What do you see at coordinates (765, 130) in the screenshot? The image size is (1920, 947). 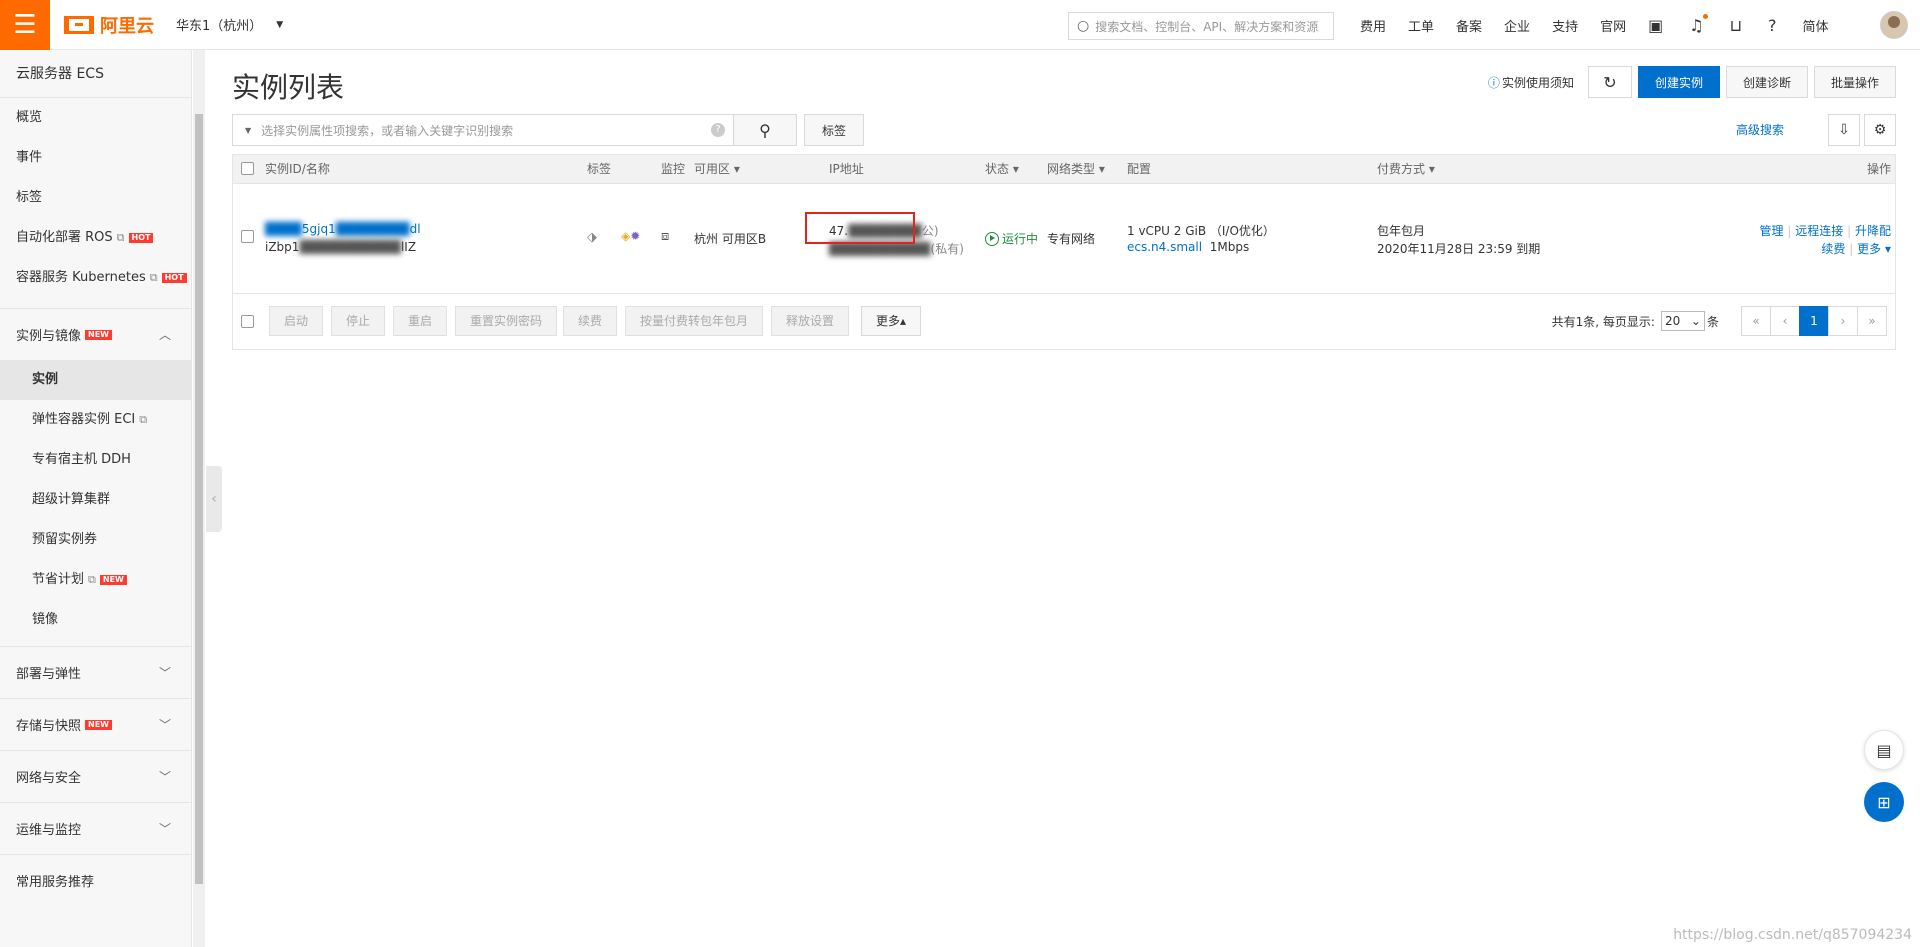 I see `search-button: ⚲` at bounding box center [765, 130].